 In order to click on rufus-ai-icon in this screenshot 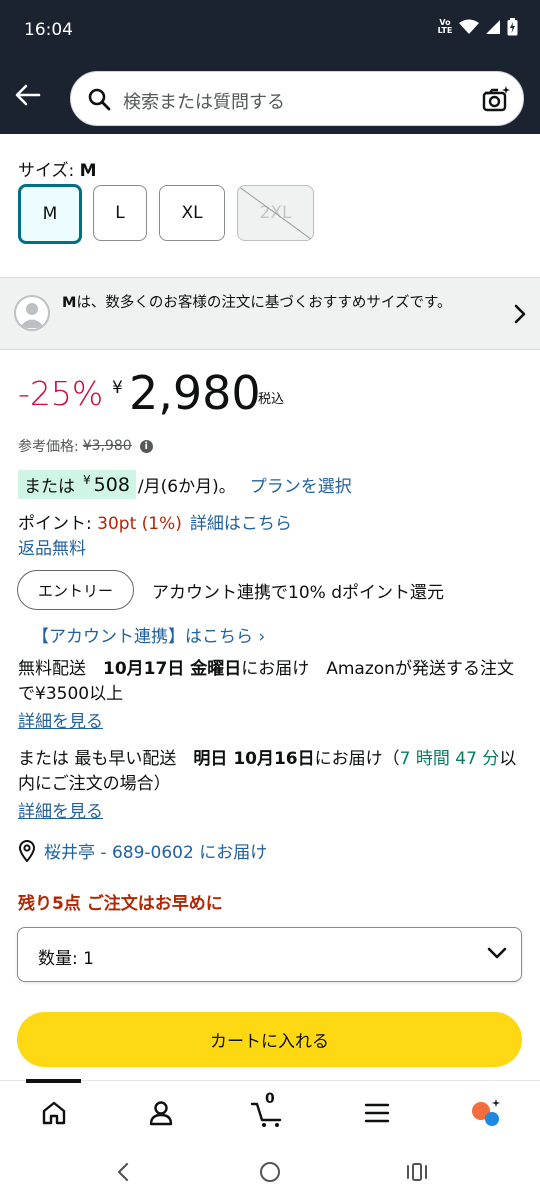, I will do `click(486, 1112)`.